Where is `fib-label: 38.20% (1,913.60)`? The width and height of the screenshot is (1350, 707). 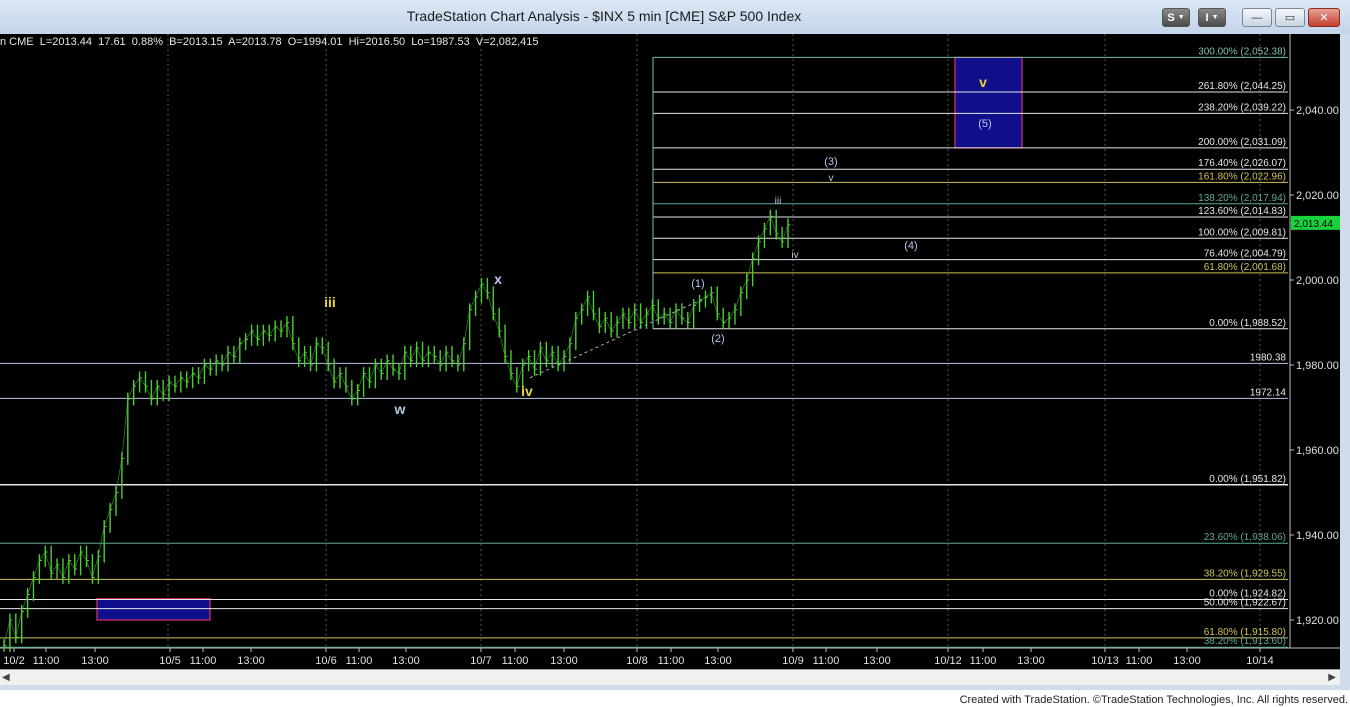 fib-label: 38.20% (1,913.60) is located at coordinates (1245, 641).